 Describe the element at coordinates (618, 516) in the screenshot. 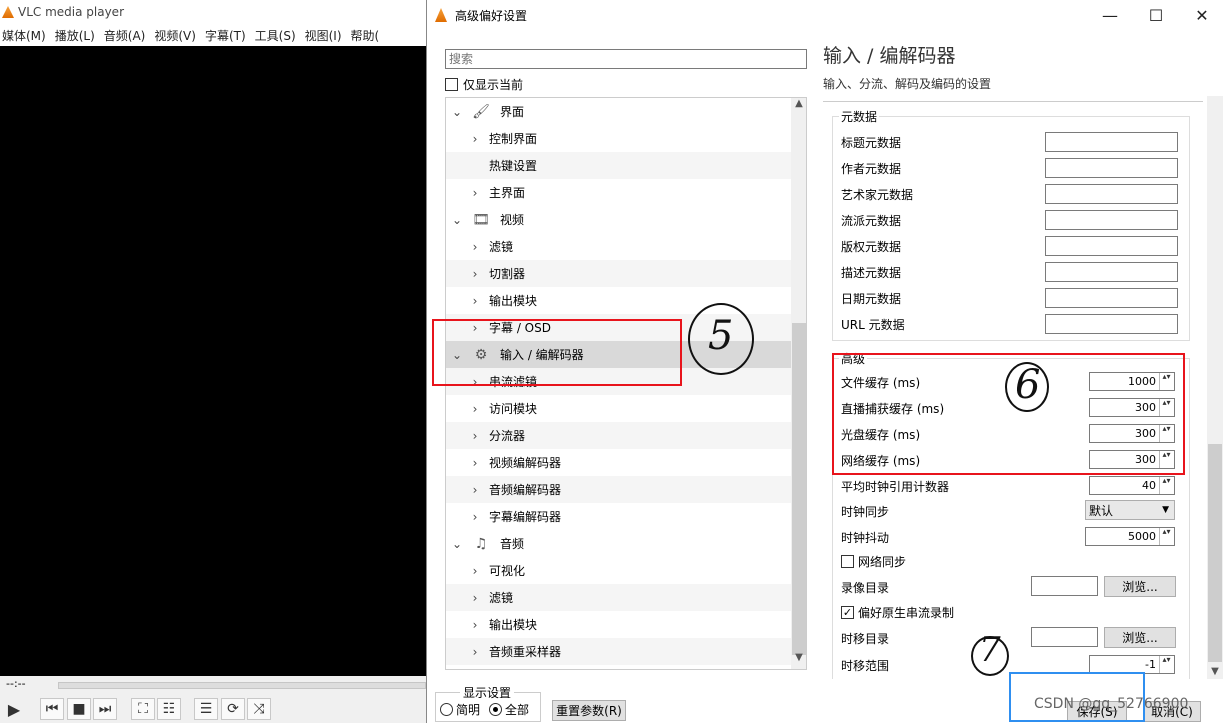

I see `tree-item: › 字幕编解码器` at that location.